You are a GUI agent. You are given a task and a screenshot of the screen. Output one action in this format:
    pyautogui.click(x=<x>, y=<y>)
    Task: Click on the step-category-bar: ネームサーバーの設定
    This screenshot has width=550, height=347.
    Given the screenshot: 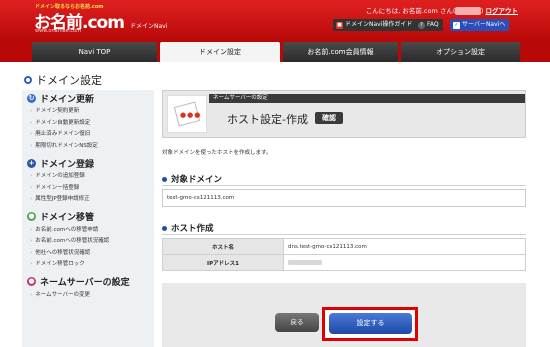 What is the action you would take?
    pyautogui.click(x=367, y=98)
    